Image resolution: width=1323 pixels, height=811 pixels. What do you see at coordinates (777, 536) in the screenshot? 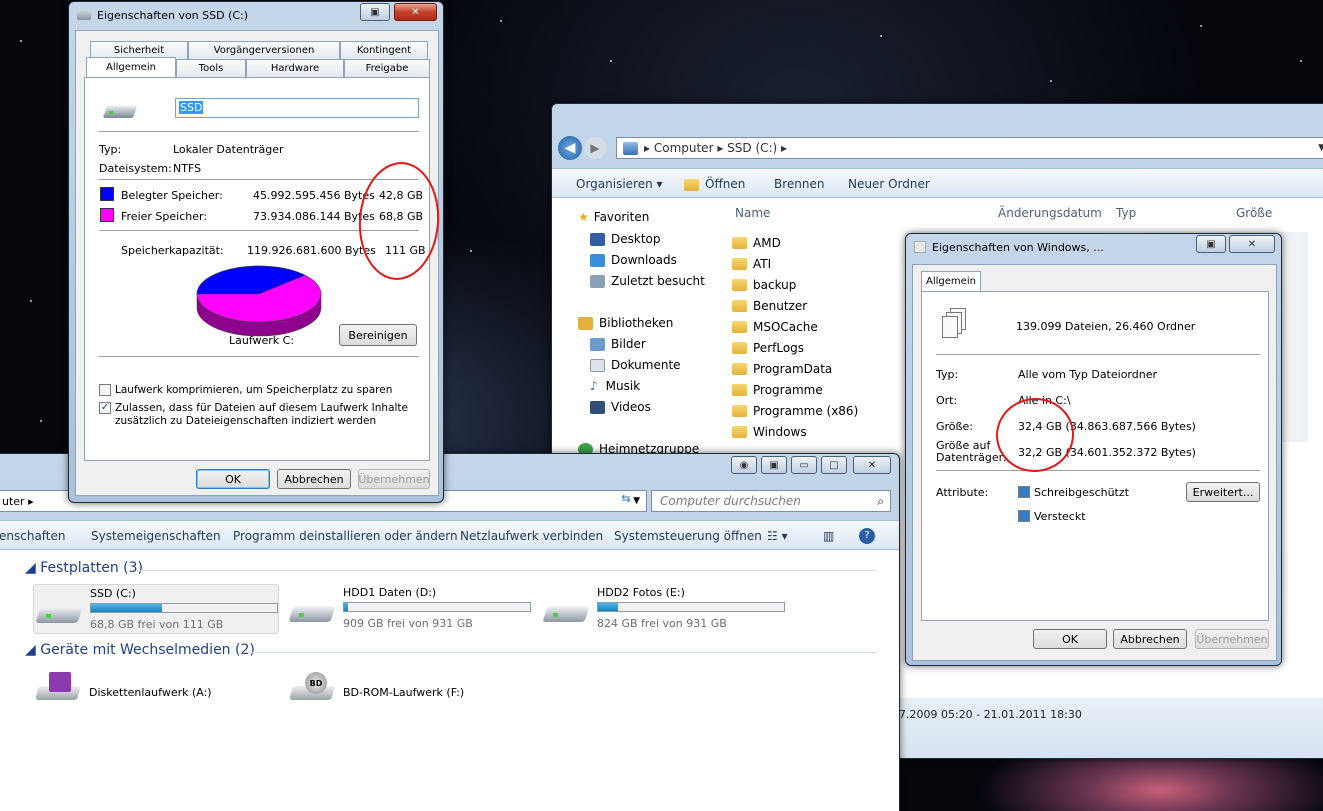
I see `view-options-icon: ☷ ▾` at bounding box center [777, 536].